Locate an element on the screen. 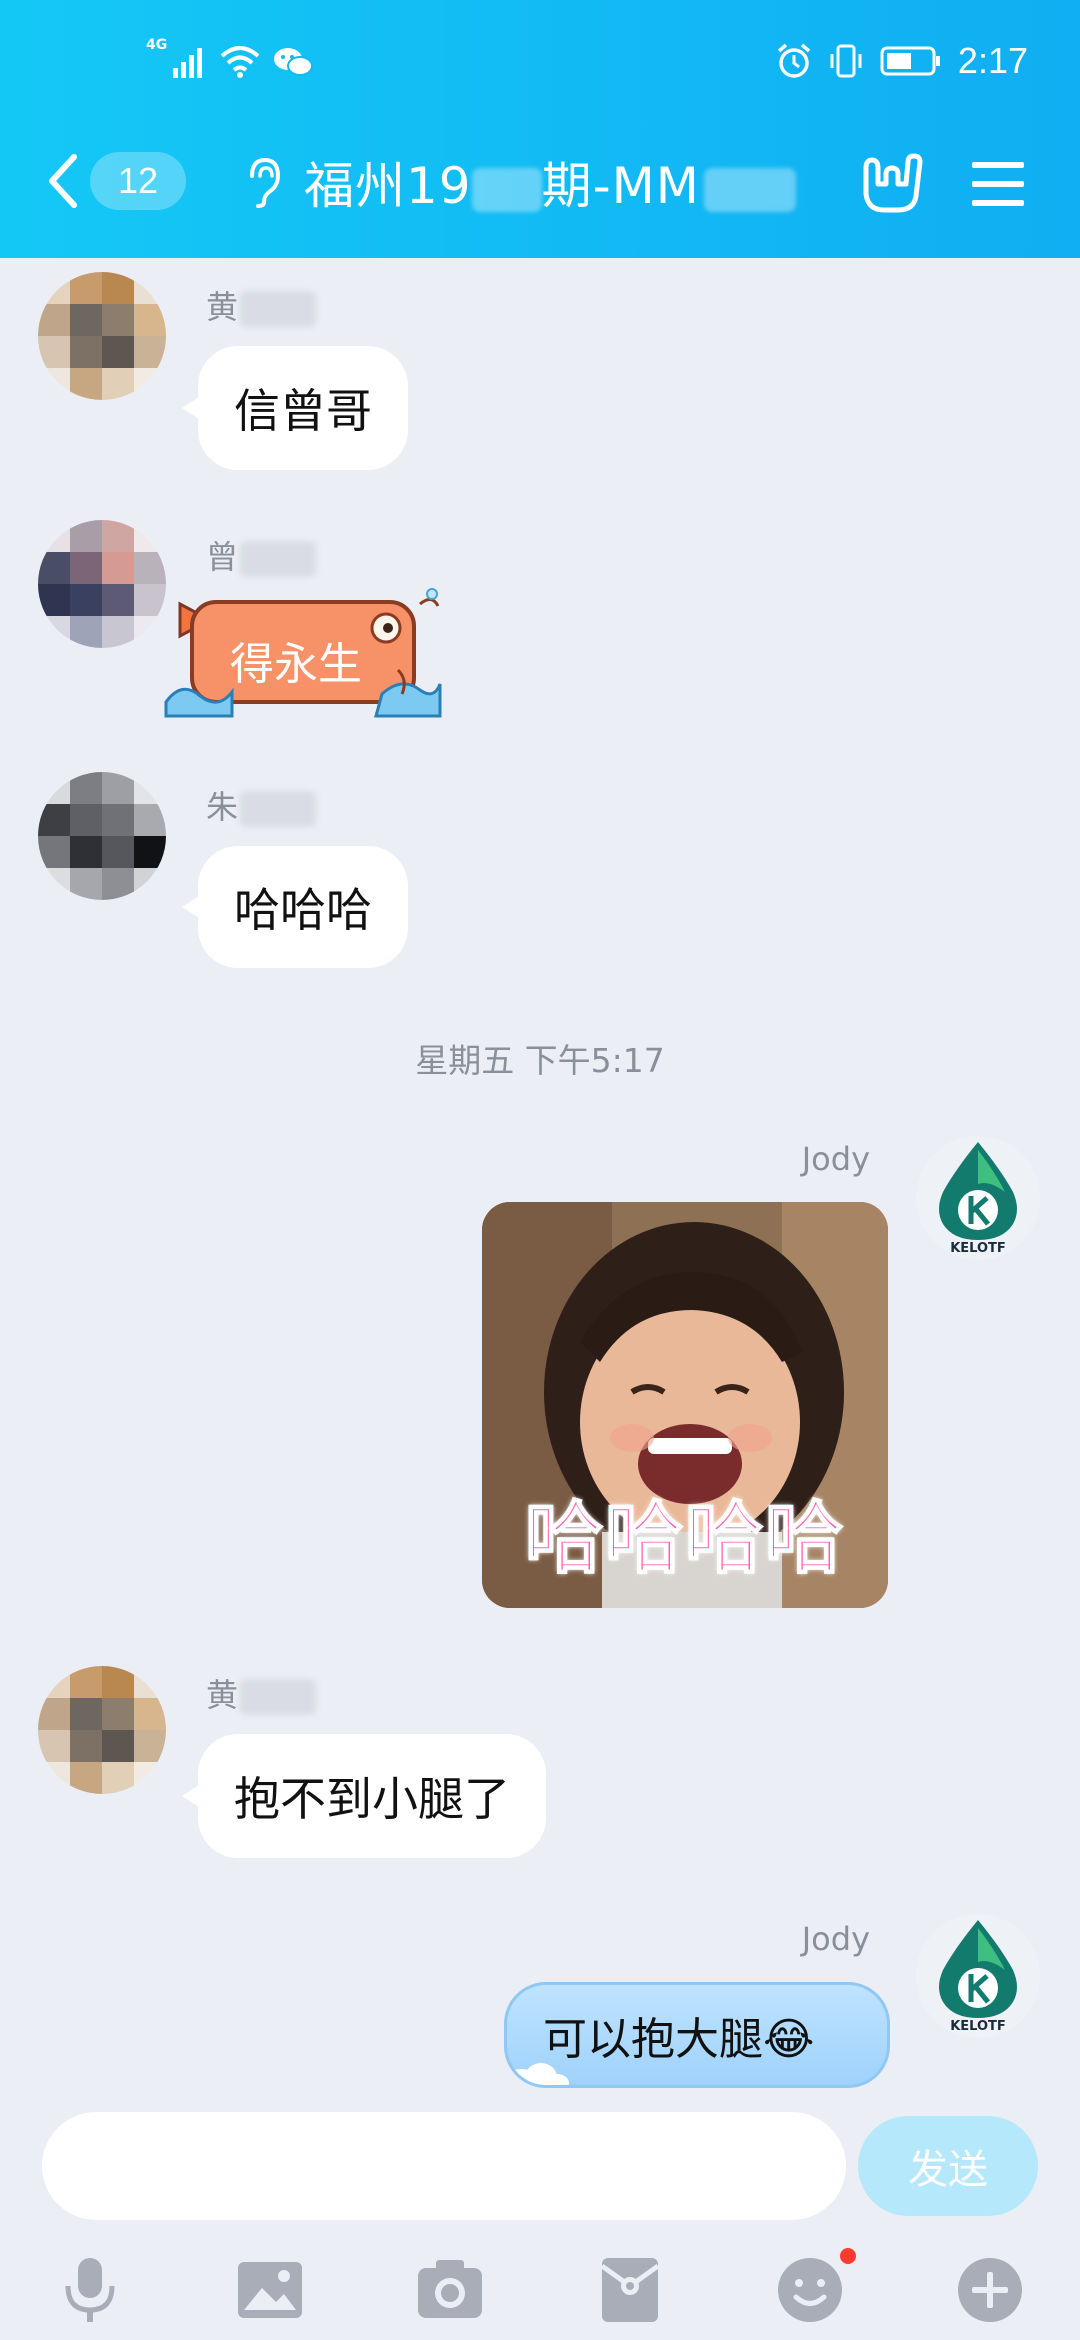 The height and width of the screenshot is (2340, 1080). microphone-icon is located at coordinates (90, 2290).